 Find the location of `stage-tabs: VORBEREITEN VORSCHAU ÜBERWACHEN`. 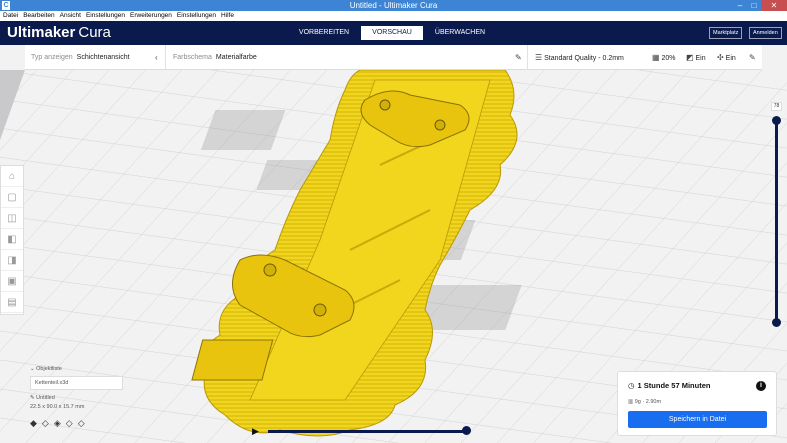

stage-tabs: VORBEREITEN VORSCHAU ÜBERWACHEN is located at coordinates (395, 33).